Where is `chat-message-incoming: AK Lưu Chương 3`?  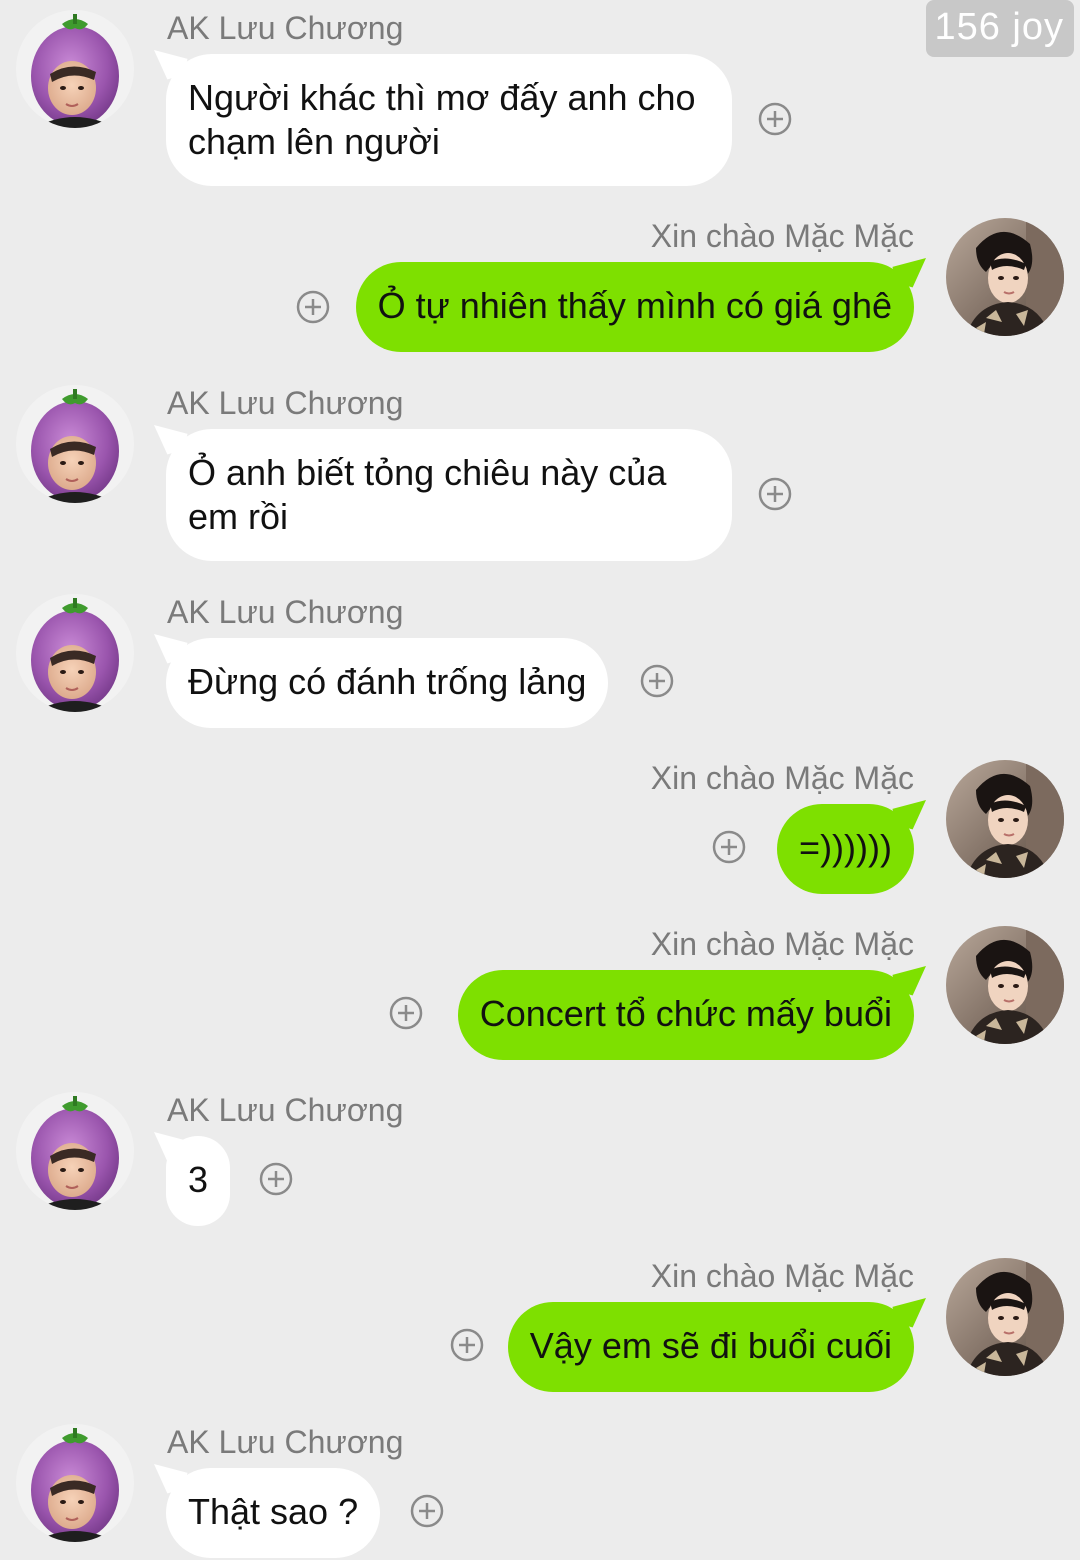 chat-message-incoming: AK Lưu Chương 3 is located at coordinates (540, 1162).